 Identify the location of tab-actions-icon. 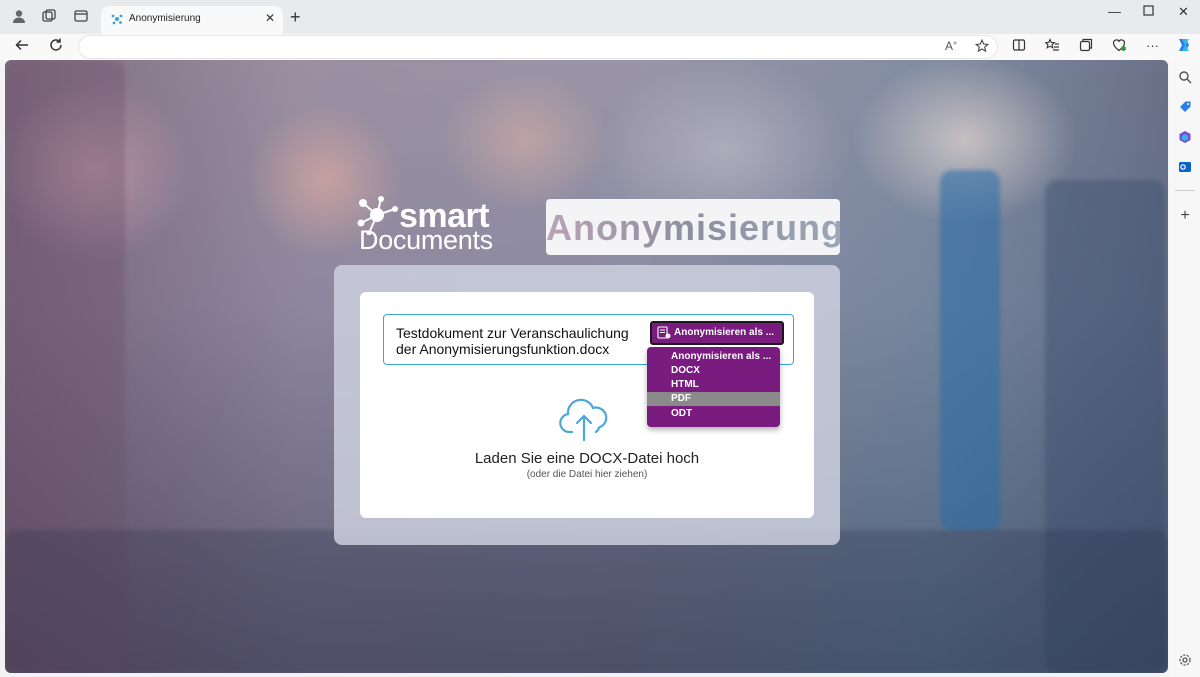
(81, 17).